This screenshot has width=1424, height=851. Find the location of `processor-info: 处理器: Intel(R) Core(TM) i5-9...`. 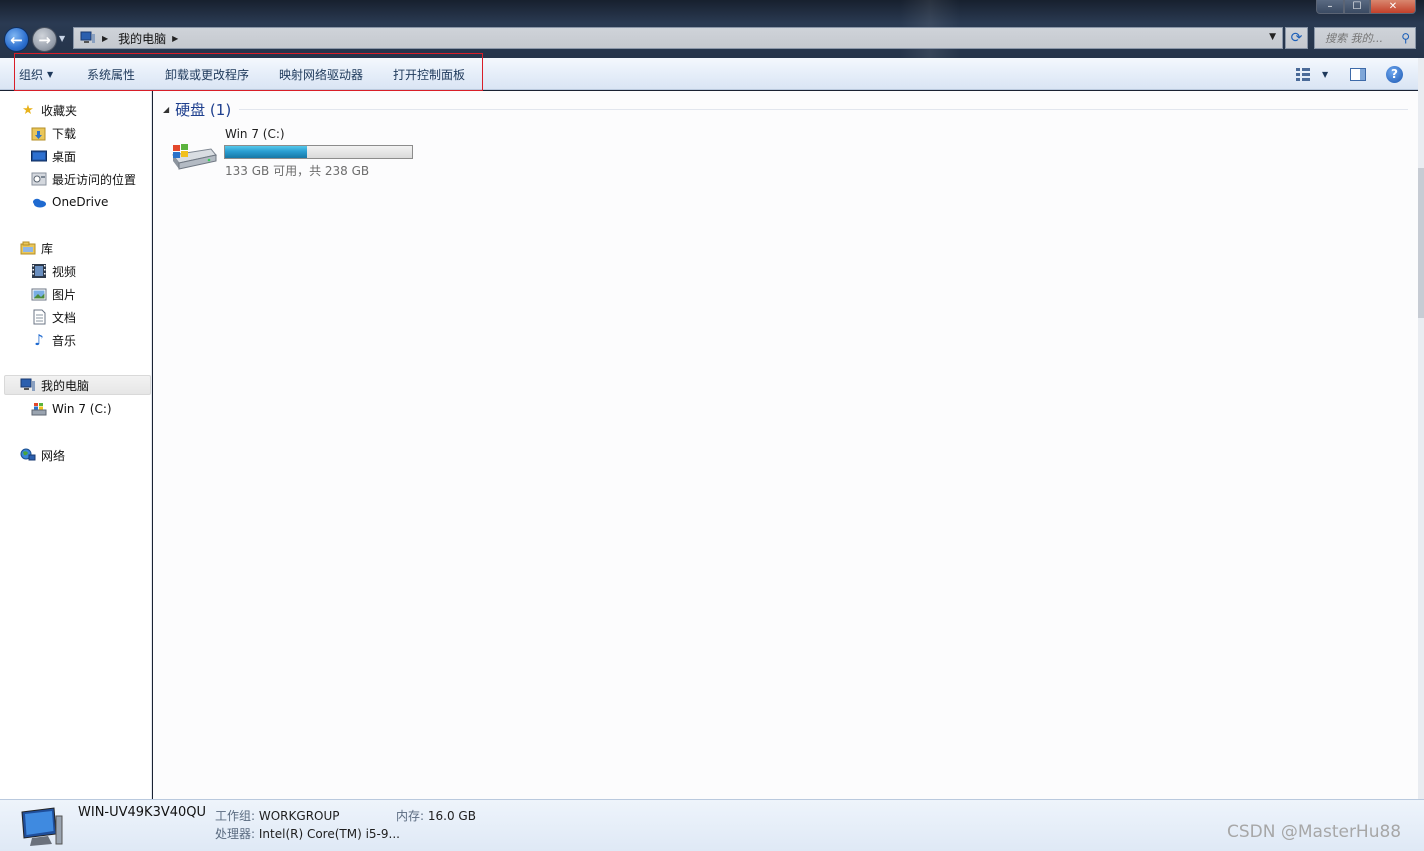

processor-info: 处理器: Intel(R) Core(TM) i5-9... is located at coordinates (307, 833).